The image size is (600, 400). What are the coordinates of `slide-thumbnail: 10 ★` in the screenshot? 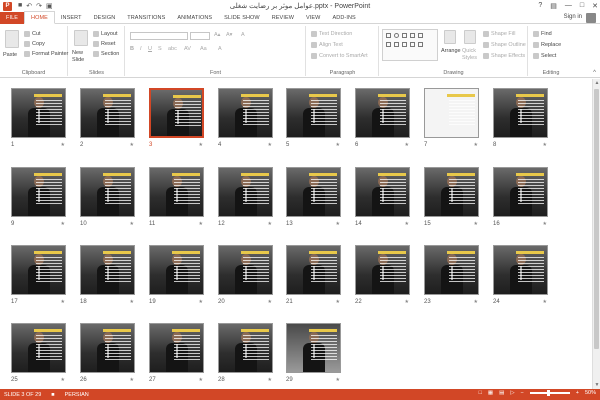 It's located at (107, 197).